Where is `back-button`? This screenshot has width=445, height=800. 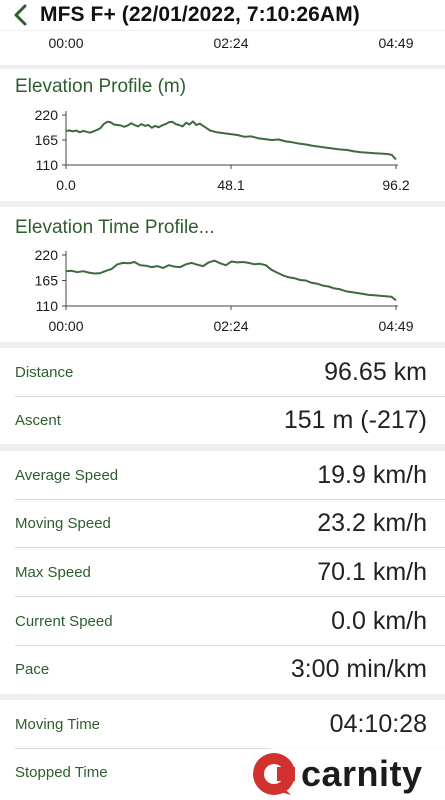
back-button is located at coordinates (20, 15).